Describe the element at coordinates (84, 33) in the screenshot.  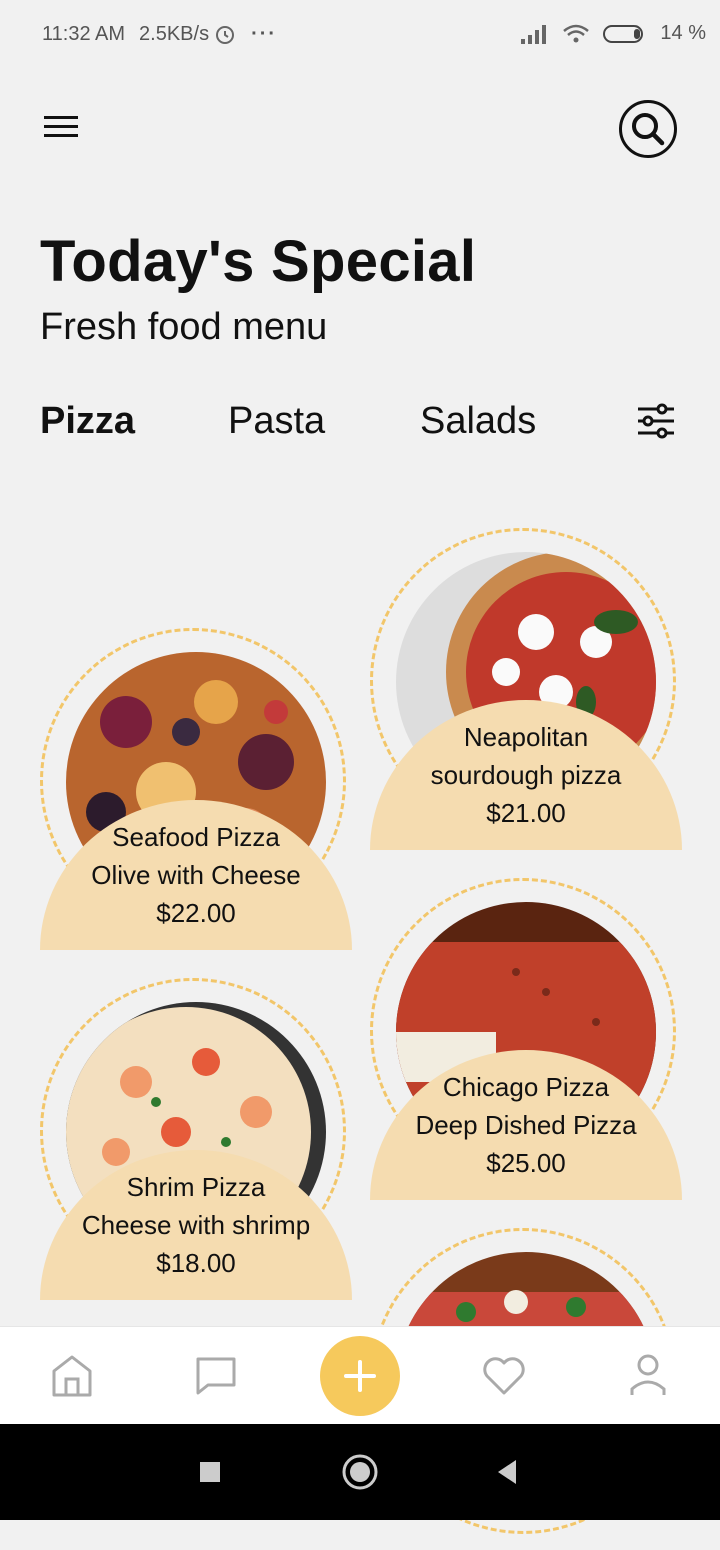
I see `status-time: 11:32 AM` at that location.